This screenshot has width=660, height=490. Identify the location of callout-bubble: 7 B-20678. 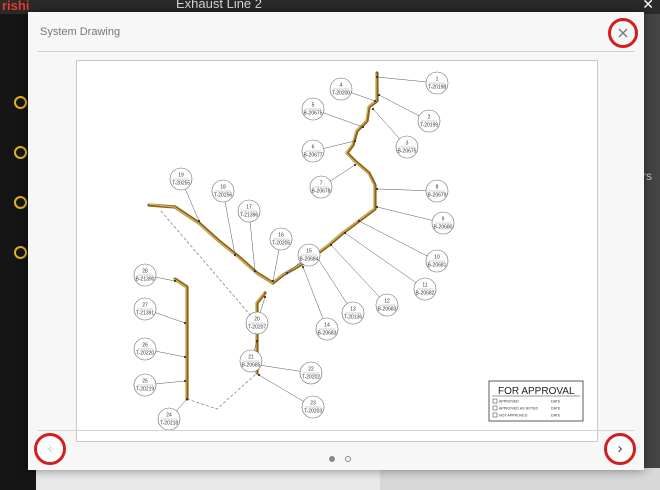
(321, 187).